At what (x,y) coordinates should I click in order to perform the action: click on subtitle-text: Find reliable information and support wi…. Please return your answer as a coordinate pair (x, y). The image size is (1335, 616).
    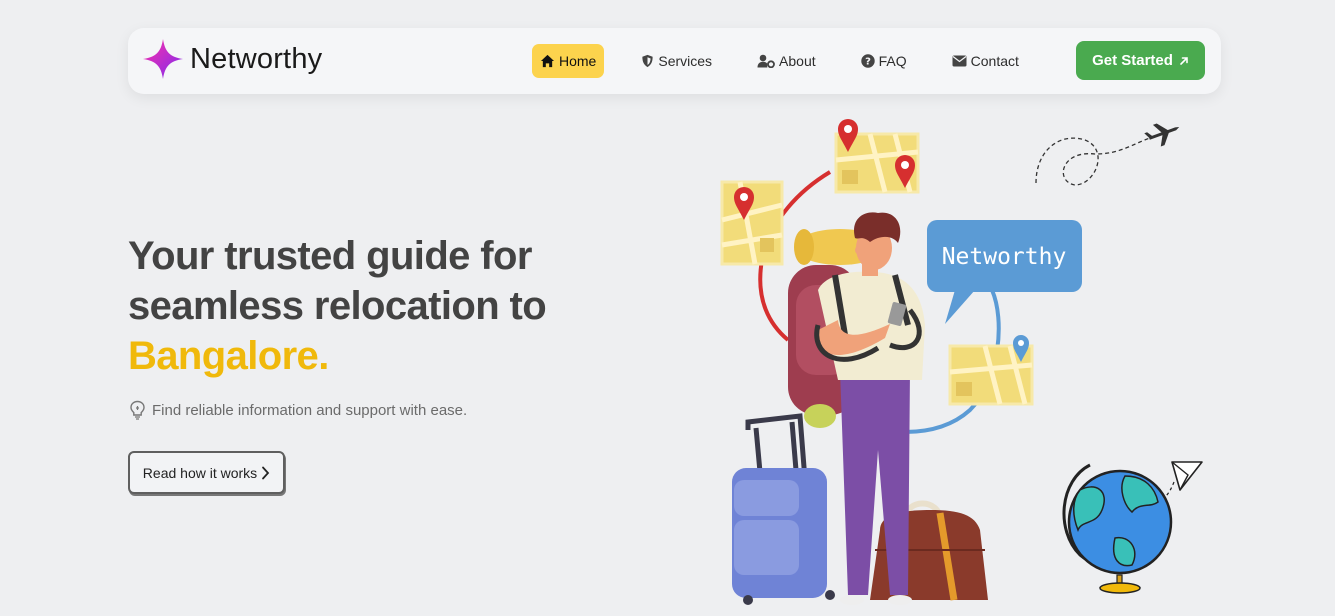
    Looking at the image, I should click on (310, 410).